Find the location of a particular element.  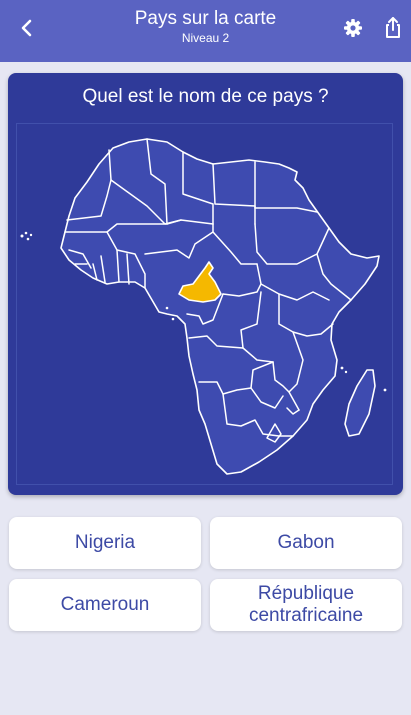

answer-button-2: Gabon is located at coordinates (306, 543).